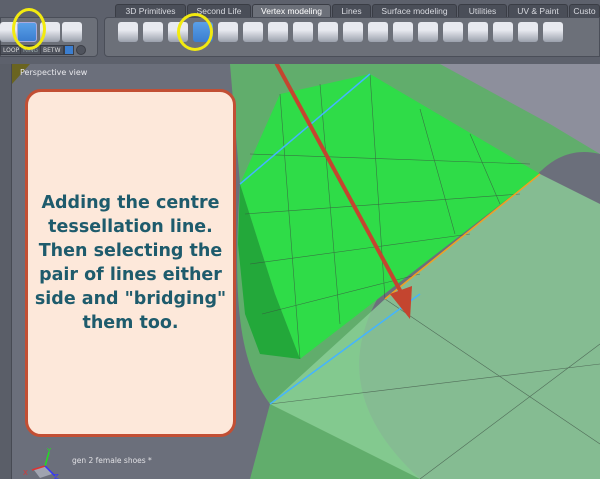  What do you see at coordinates (112, 460) in the screenshot?
I see `object-name: gen 2 female shoes *` at bounding box center [112, 460].